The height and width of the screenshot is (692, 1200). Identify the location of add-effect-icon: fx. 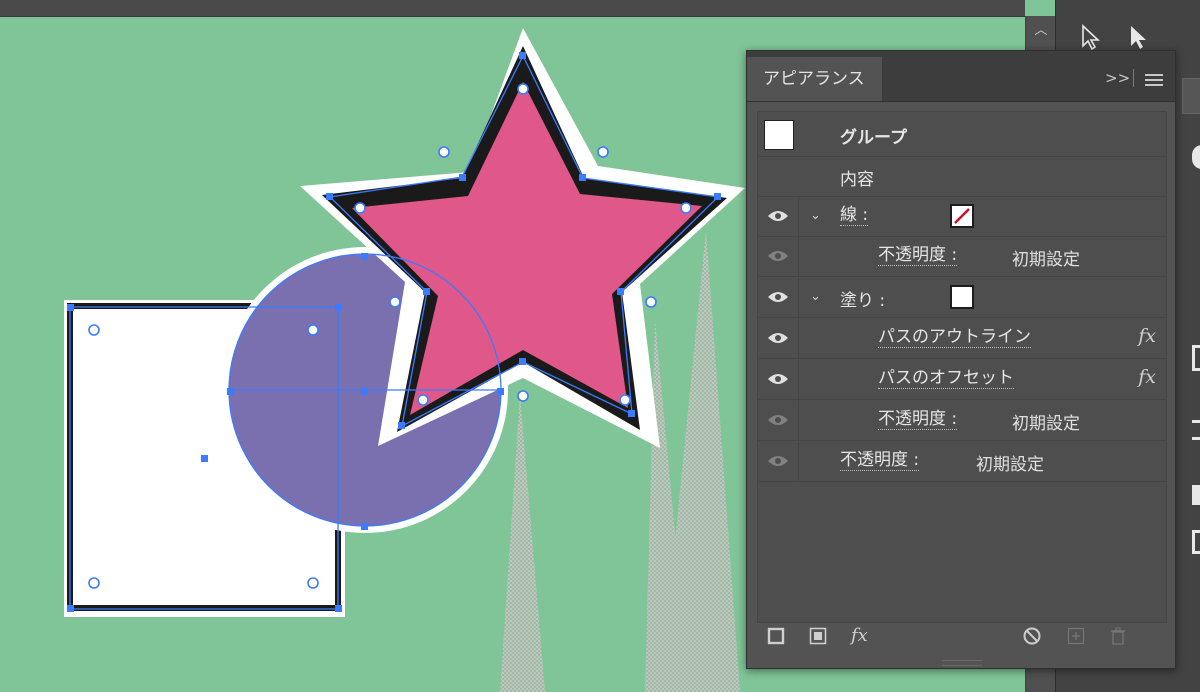
(859, 635).